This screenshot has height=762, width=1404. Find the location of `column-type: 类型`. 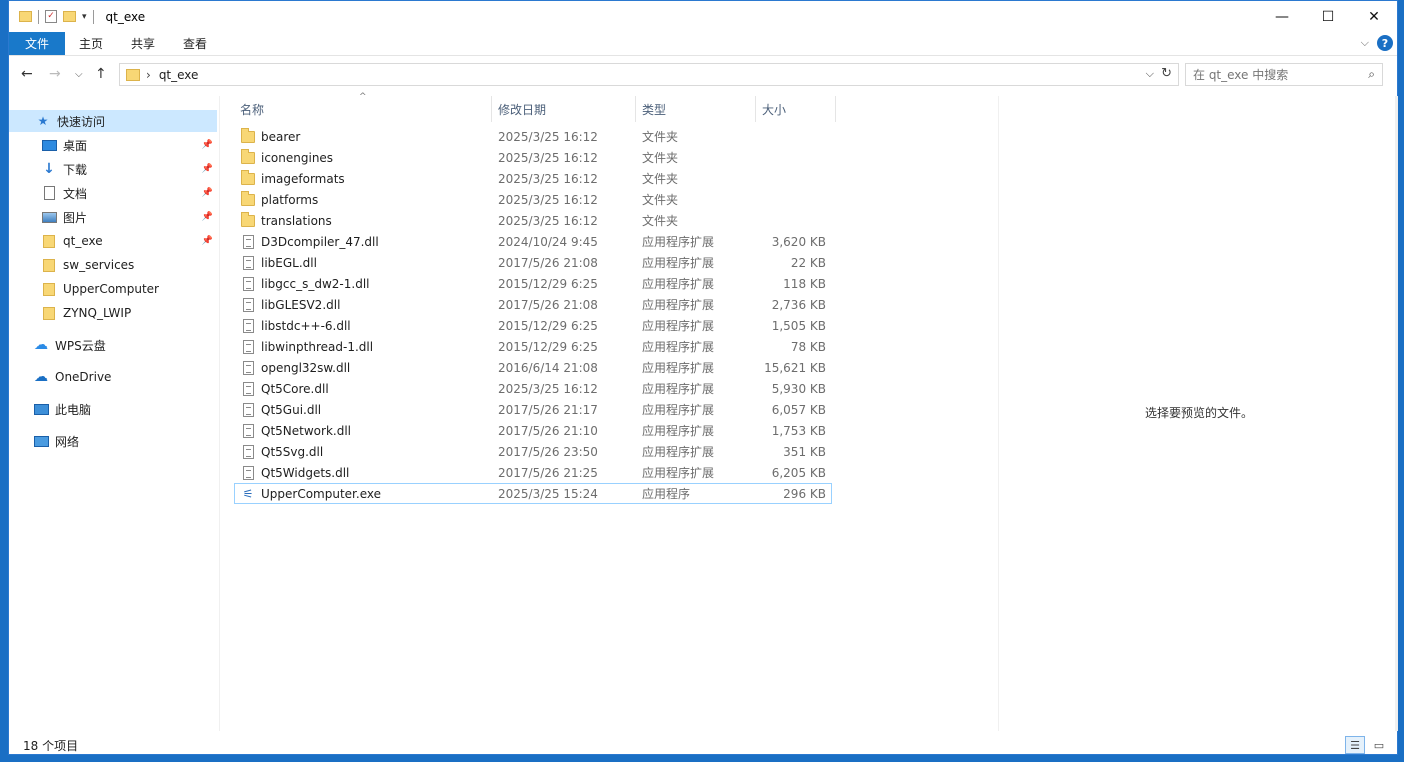

column-type: 类型 is located at coordinates (696, 109).